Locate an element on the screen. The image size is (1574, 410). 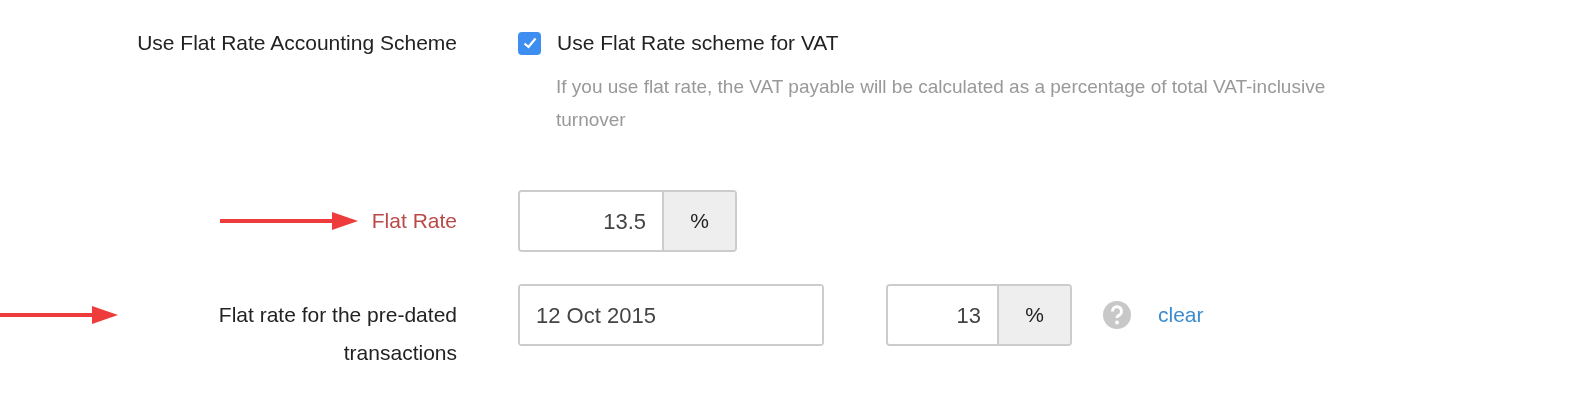
date-field: 12 Oct 2015 is located at coordinates (671, 315).